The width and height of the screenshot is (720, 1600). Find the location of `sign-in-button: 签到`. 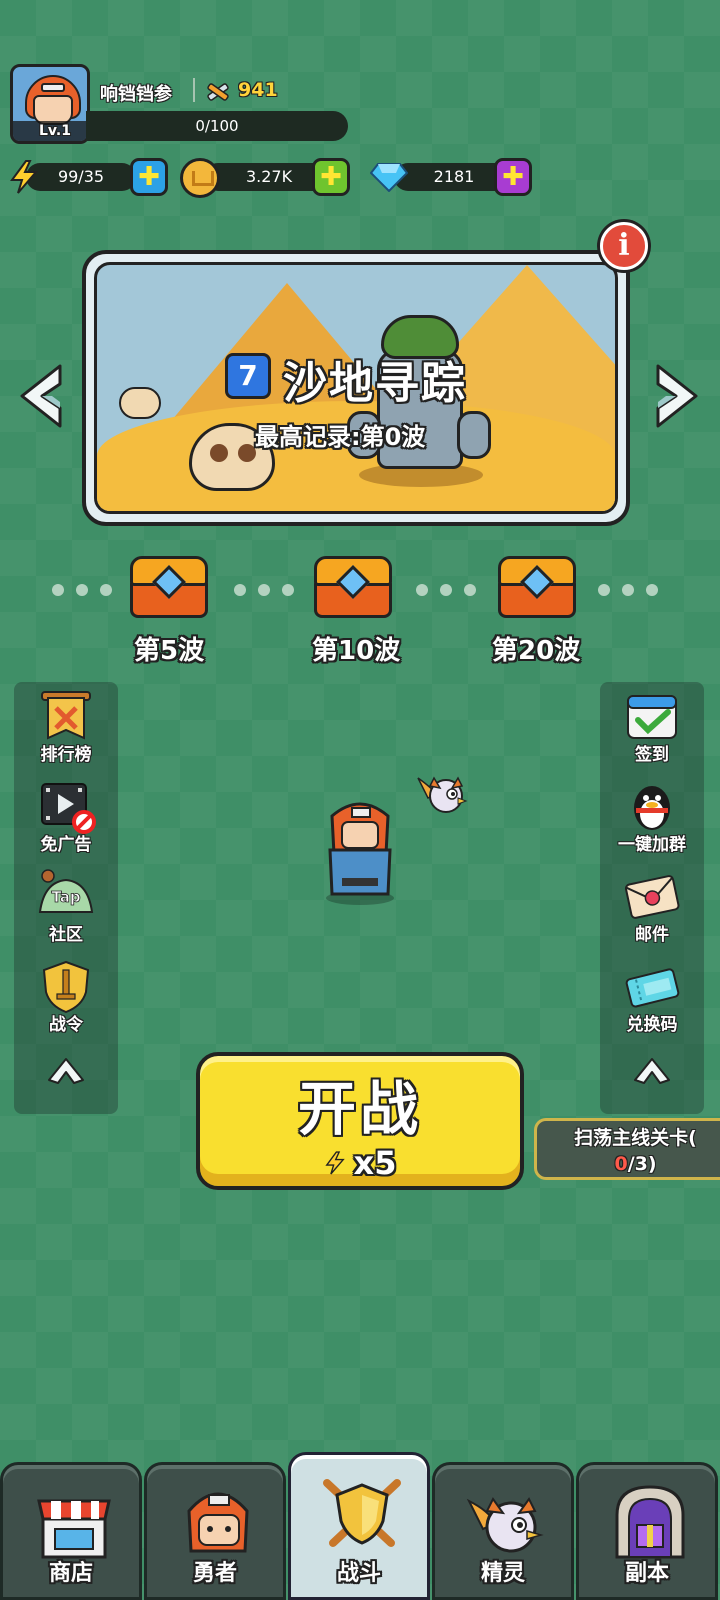

sign-in-button: 签到 is located at coordinates (652, 727).